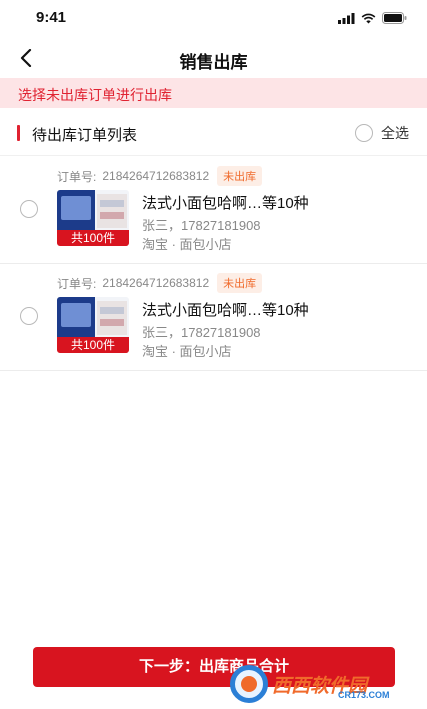 The height and width of the screenshot is (709, 427). Describe the element at coordinates (346, 18) in the screenshot. I see `signal-icon` at that location.